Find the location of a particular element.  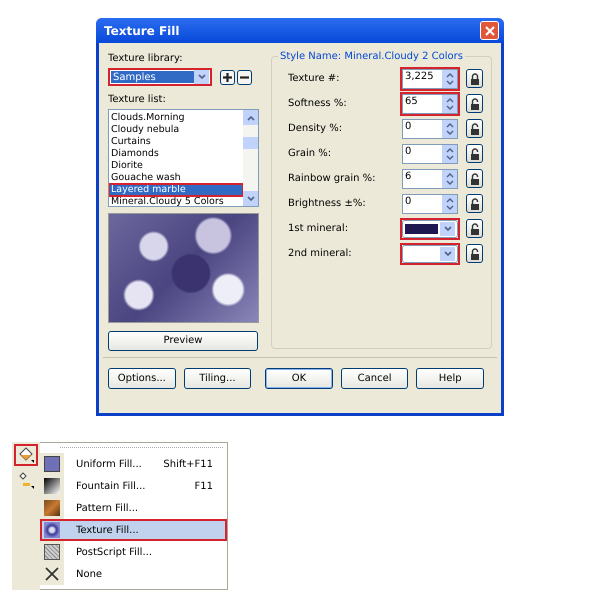

dialog-button: Cancel is located at coordinates (374, 378).